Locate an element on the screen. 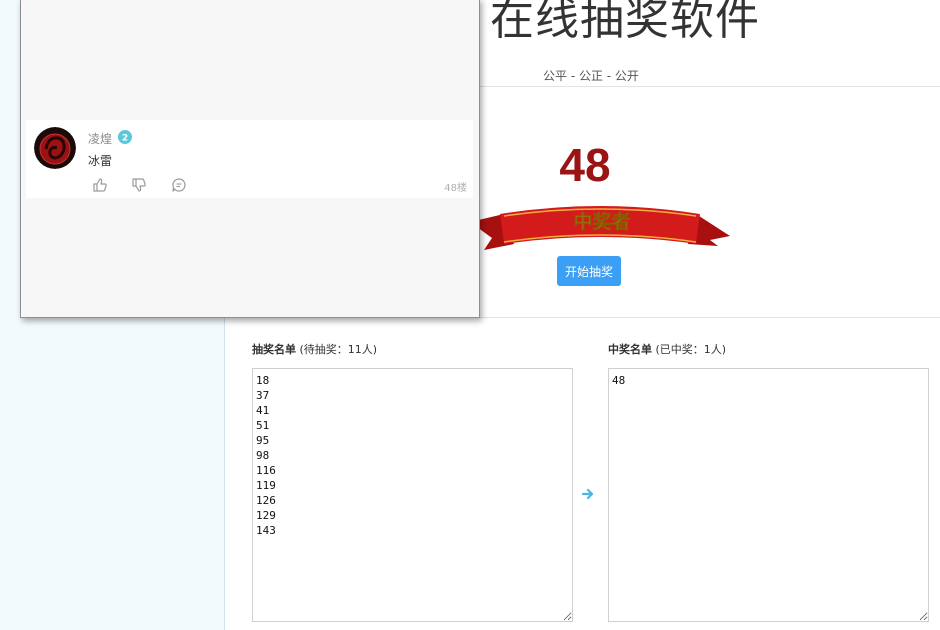 The height and width of the screenshot is (630, 940). pool-list-label: 抽奖名单 (待抽奖：11人) is located at coordinates (314, 349).